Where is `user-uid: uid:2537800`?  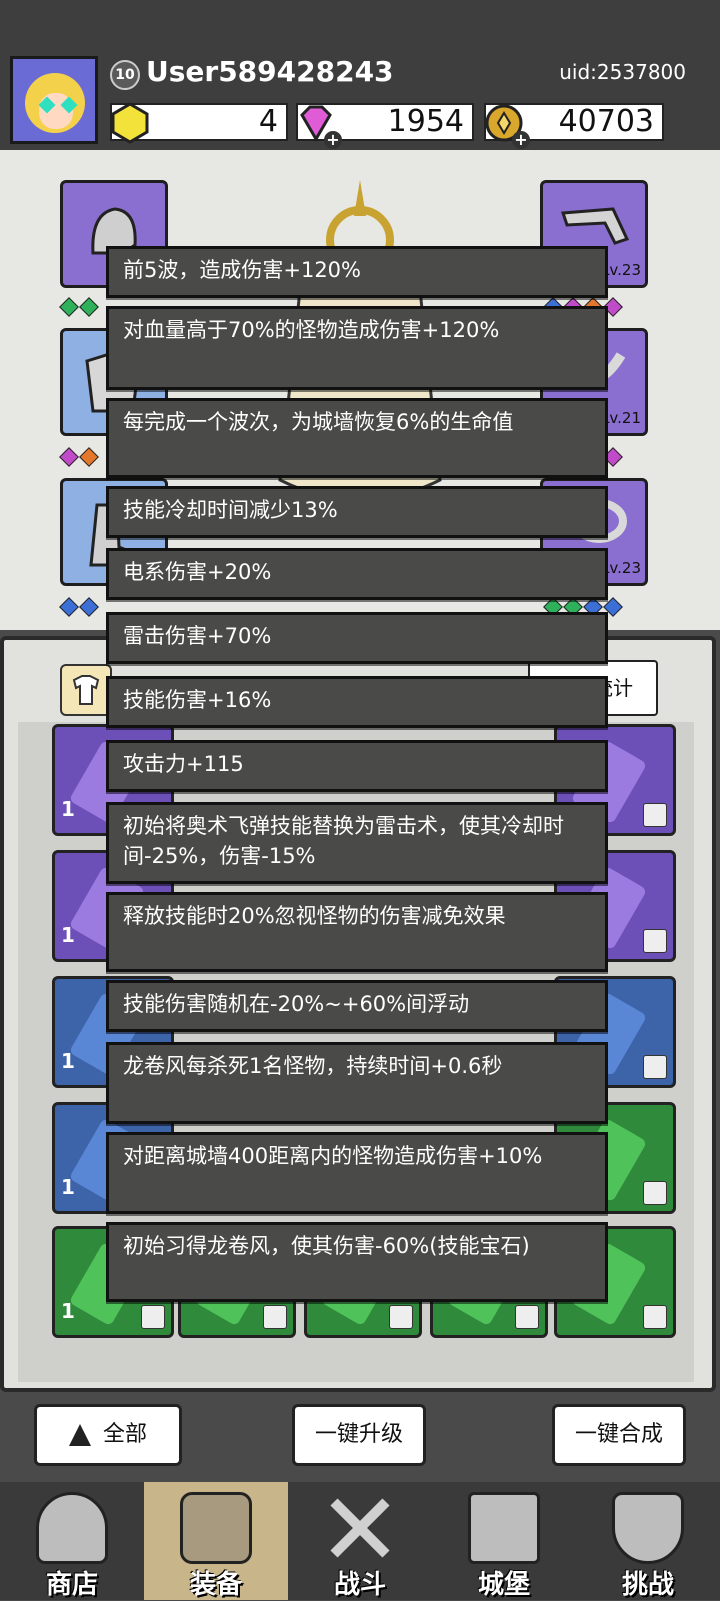 user-uid: uid:2537800 is located at coordinates (622, 72).